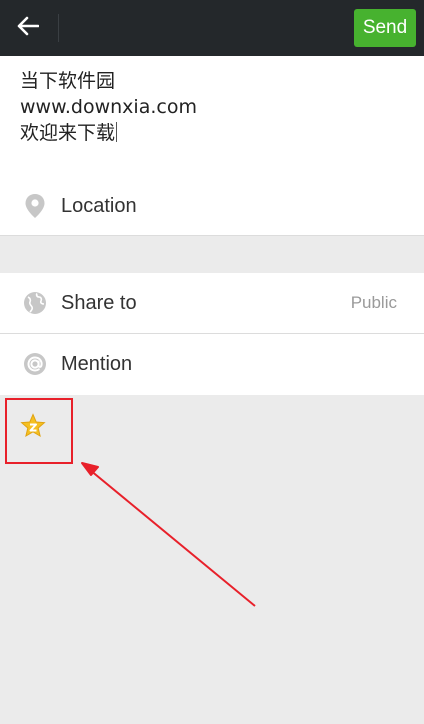 The width and height of the screenshot is (424, 724). I want to click on annotation-arrow, so click(168, 534).